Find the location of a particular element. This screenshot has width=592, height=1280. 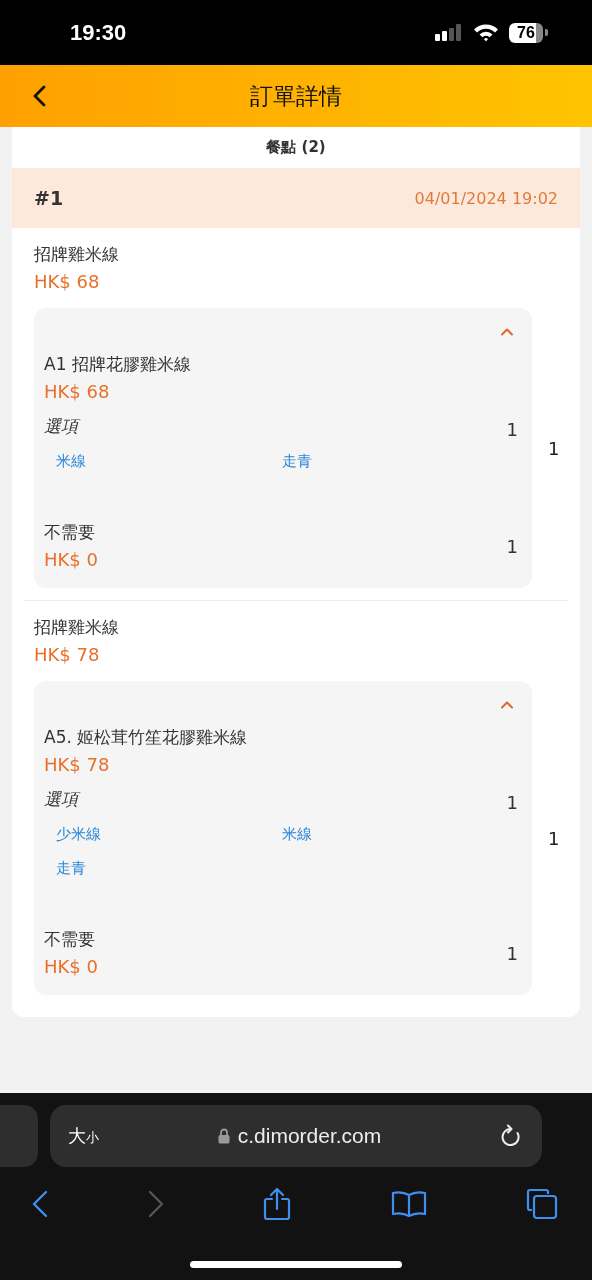

tabs-icon is located at coordinates (542, 1204).